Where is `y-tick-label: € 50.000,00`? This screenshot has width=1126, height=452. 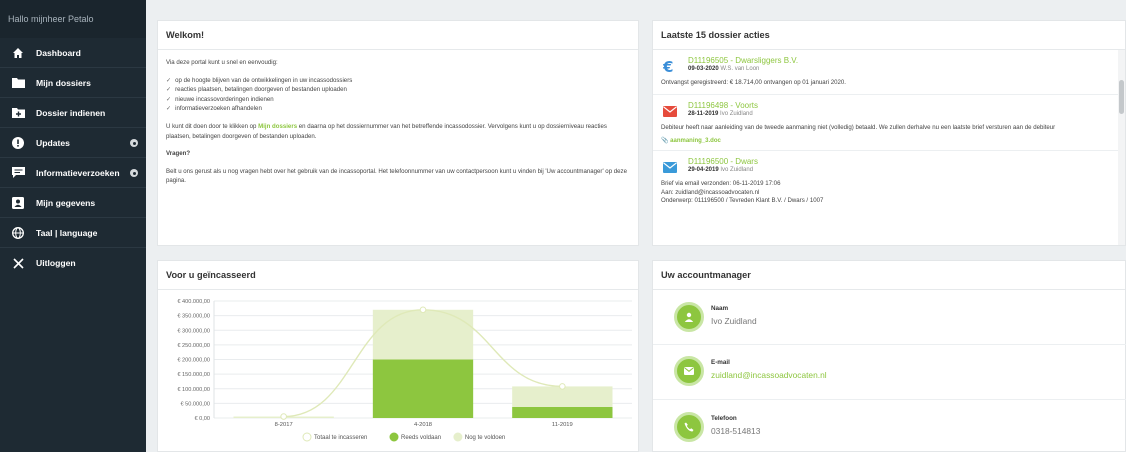
y-tick-label: € 50.000,00 is located at coordinates (195, 404).